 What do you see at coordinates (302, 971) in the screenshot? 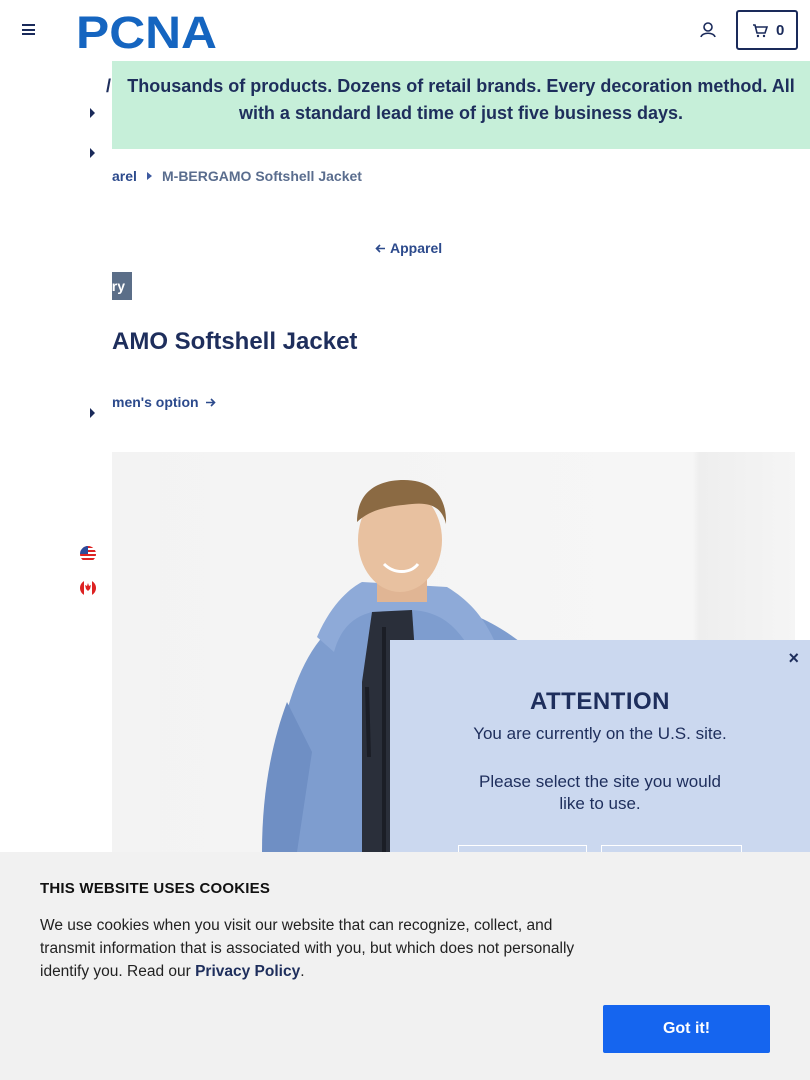
I see `cookie-body-end: .` at bounding box center [302, 971].